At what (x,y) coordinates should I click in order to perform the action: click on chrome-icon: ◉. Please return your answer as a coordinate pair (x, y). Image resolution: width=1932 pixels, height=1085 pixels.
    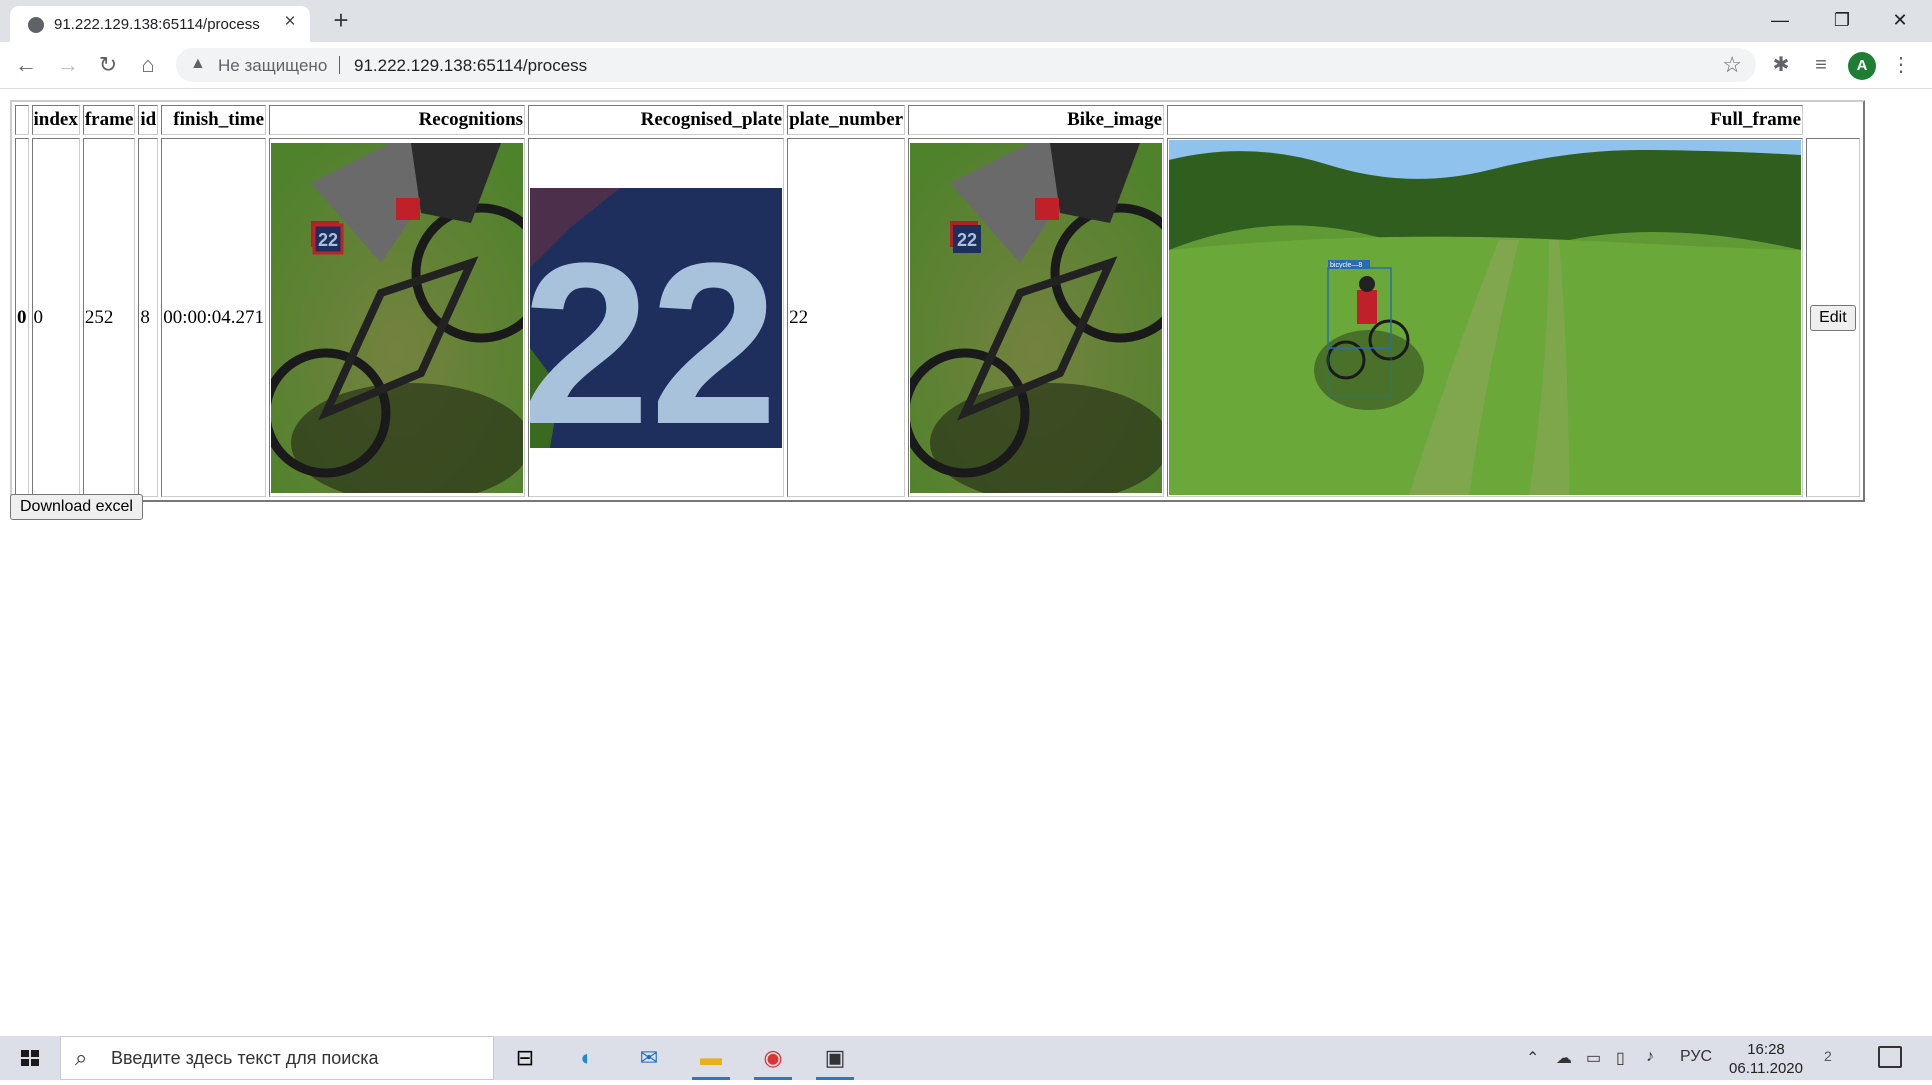
    Looking at the image, I should click on (773, 1060).